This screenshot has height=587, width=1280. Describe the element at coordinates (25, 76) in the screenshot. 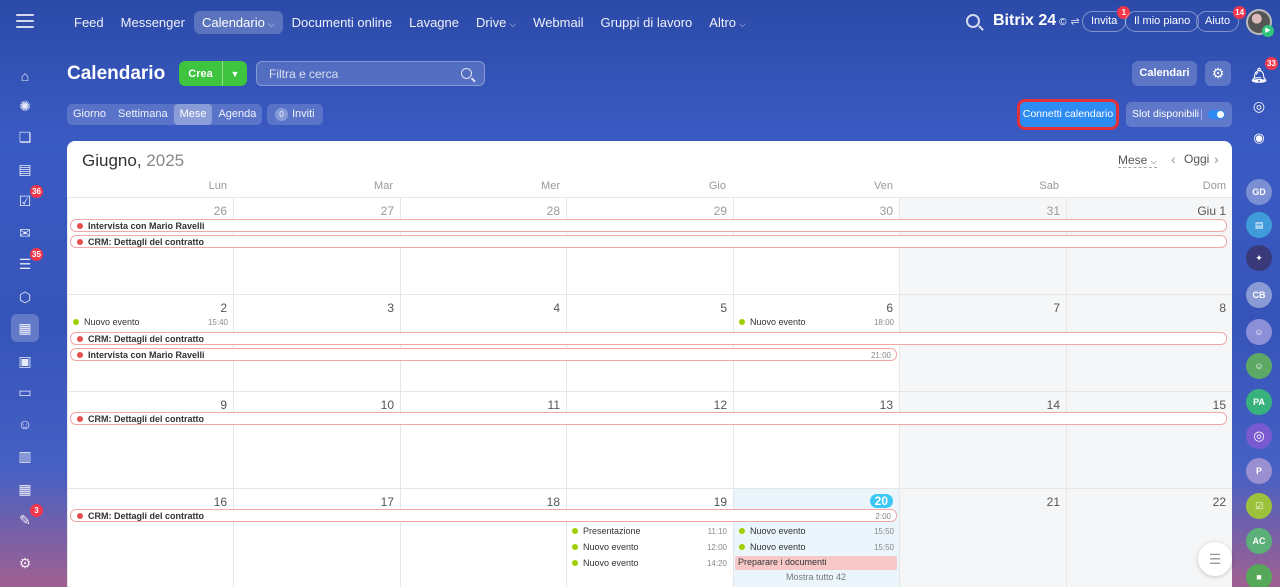

I see `home-icon: ⌂` at that location.